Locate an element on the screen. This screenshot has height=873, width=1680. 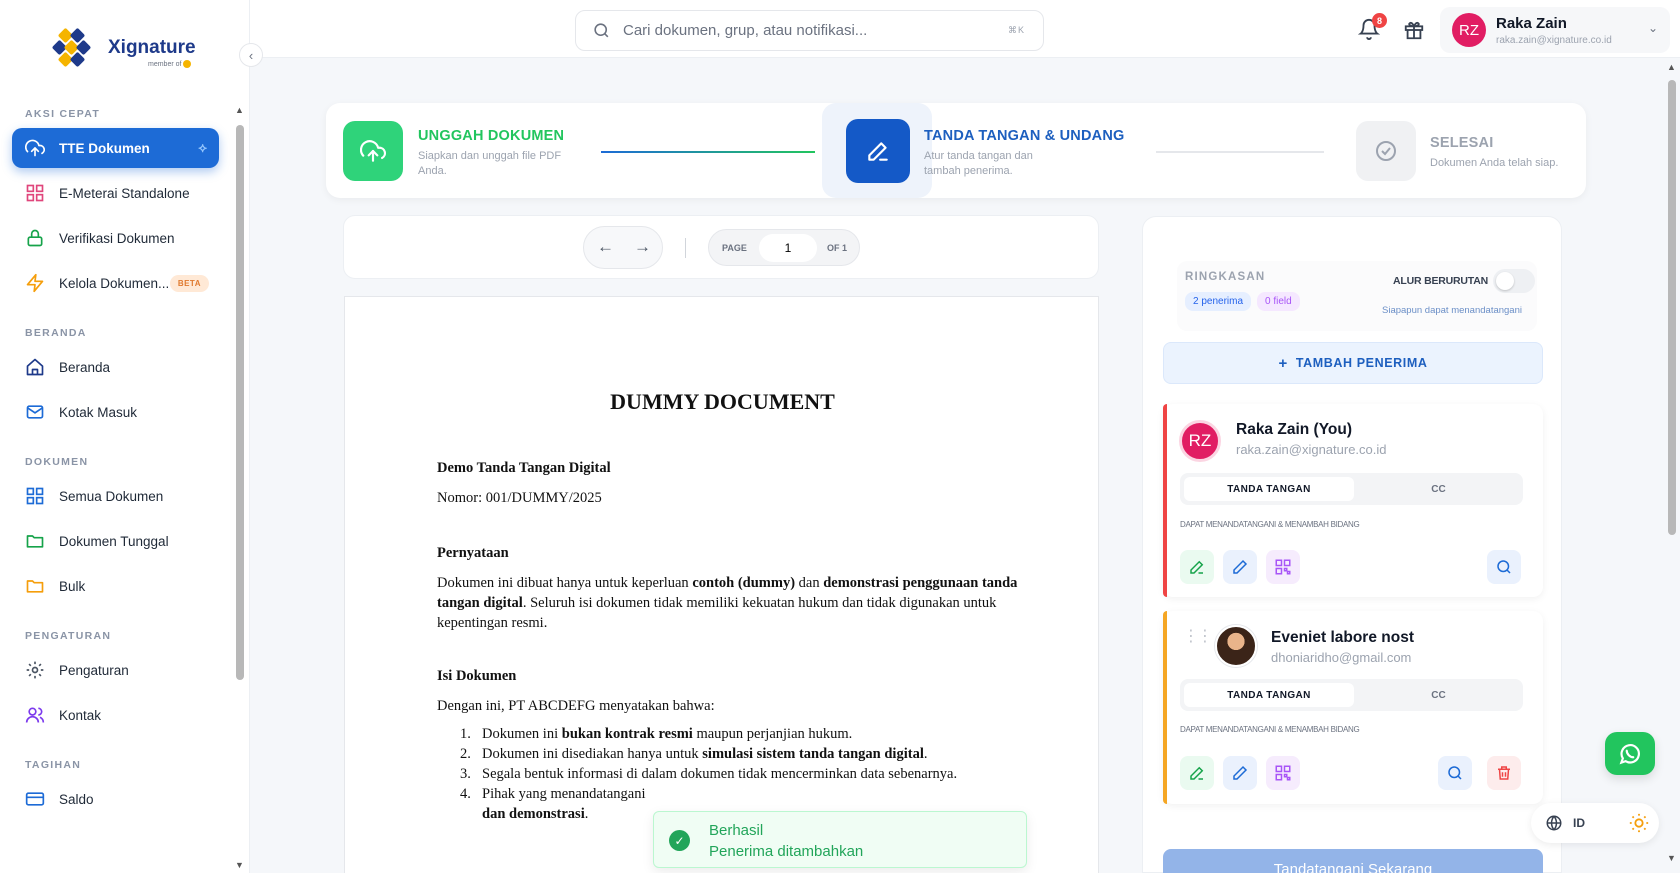
sequential-hint: Siapapun dapat menandatangani is located at coordinates (1452, 310).